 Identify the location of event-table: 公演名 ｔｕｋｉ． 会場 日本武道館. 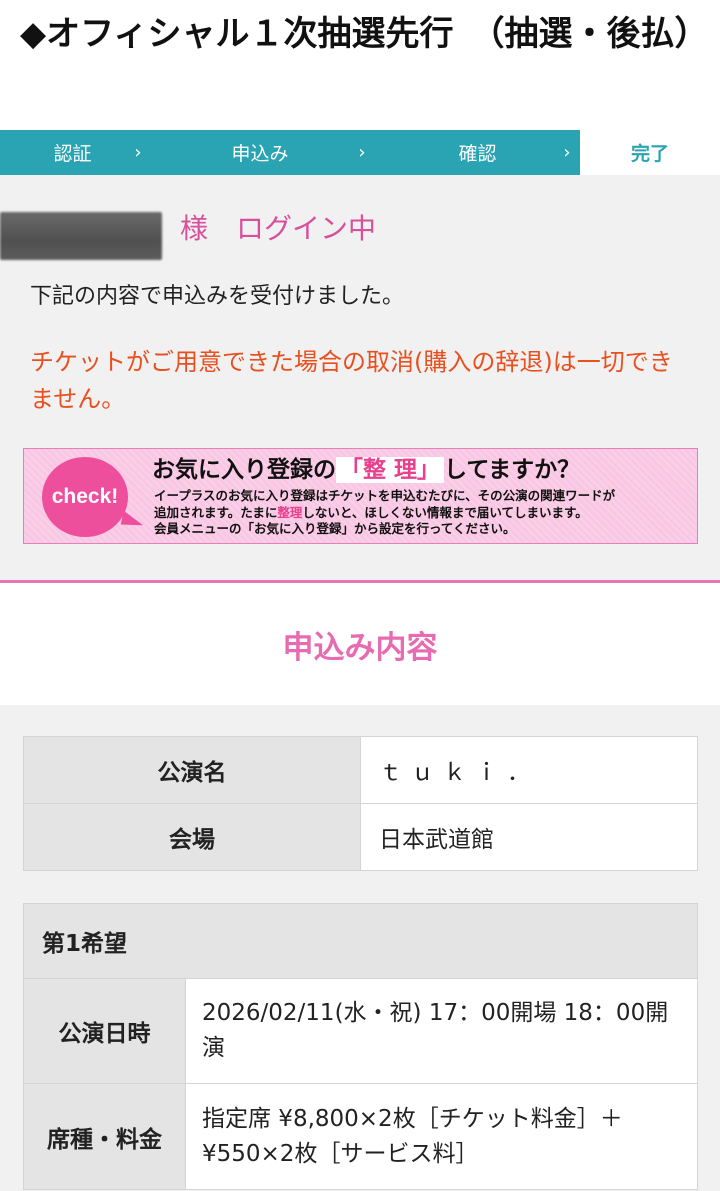
(360, 803).